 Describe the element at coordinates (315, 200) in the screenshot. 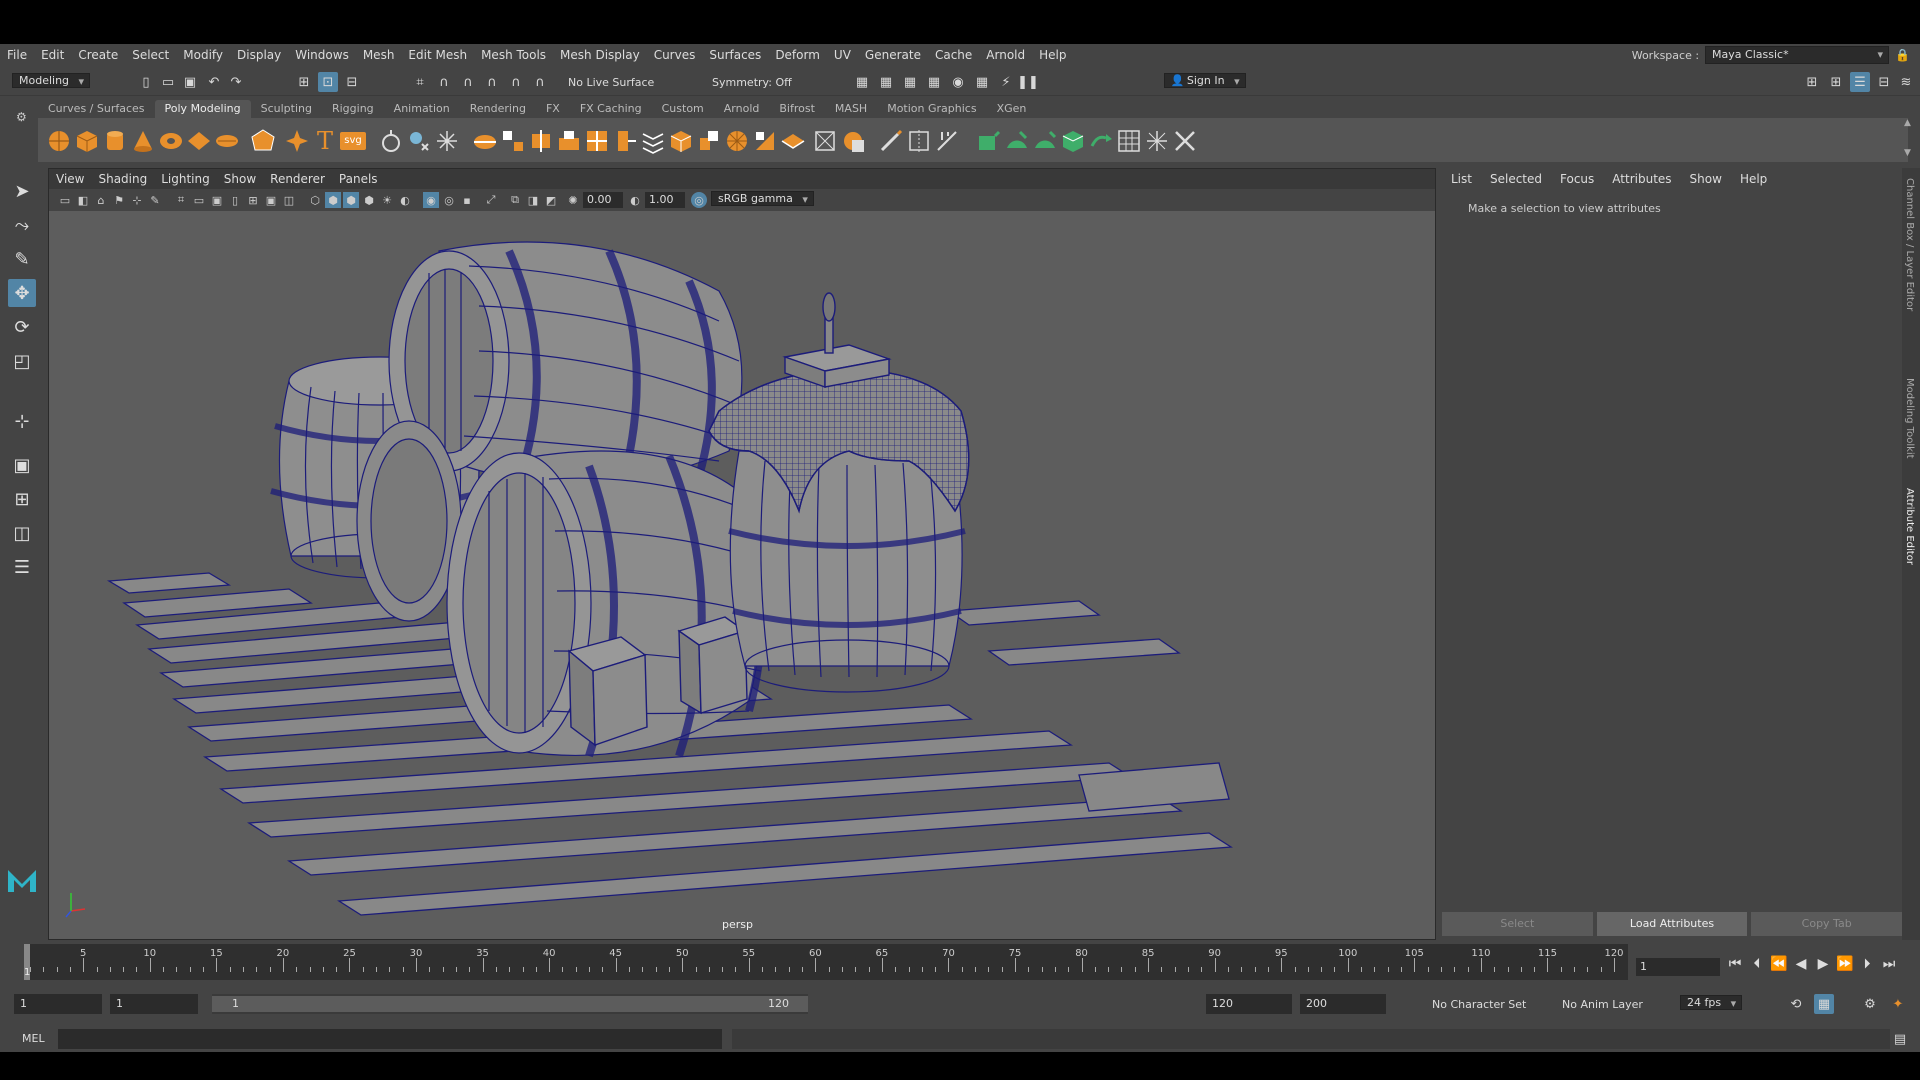

I see `wireframe-icon: ⬡` at that location.